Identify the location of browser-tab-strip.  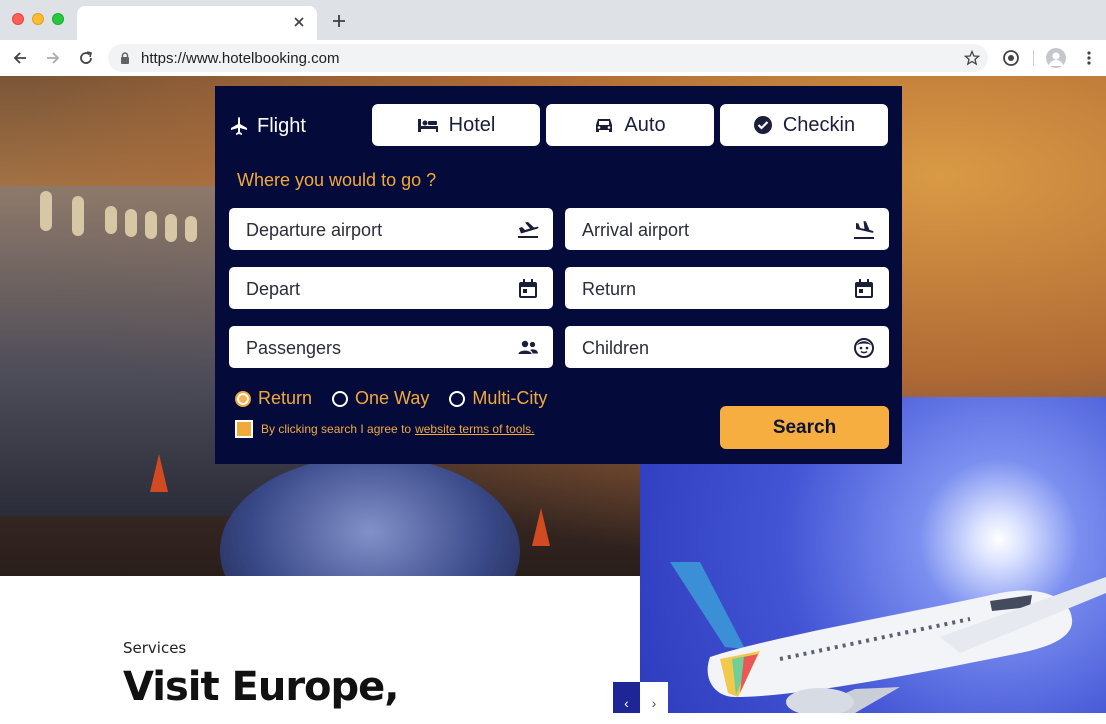
(553, 20).